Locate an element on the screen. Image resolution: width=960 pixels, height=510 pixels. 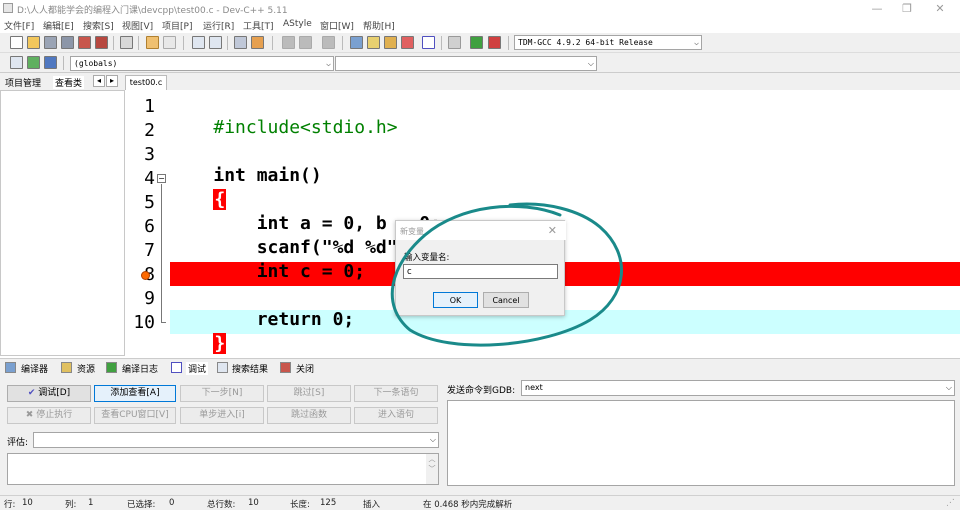
toggle-comment-icon is located at coordinates (328, 42).